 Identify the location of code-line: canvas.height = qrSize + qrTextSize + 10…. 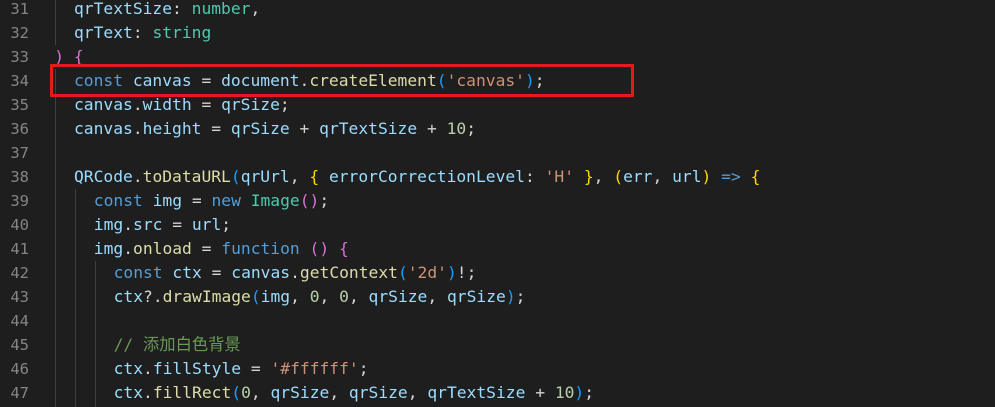
(275, 129).